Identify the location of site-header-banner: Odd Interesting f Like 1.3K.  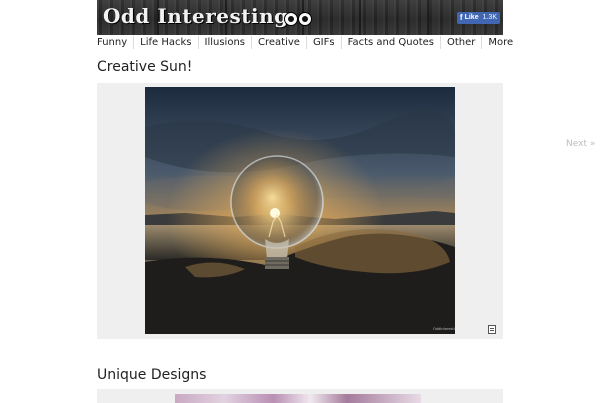
(300, 17).